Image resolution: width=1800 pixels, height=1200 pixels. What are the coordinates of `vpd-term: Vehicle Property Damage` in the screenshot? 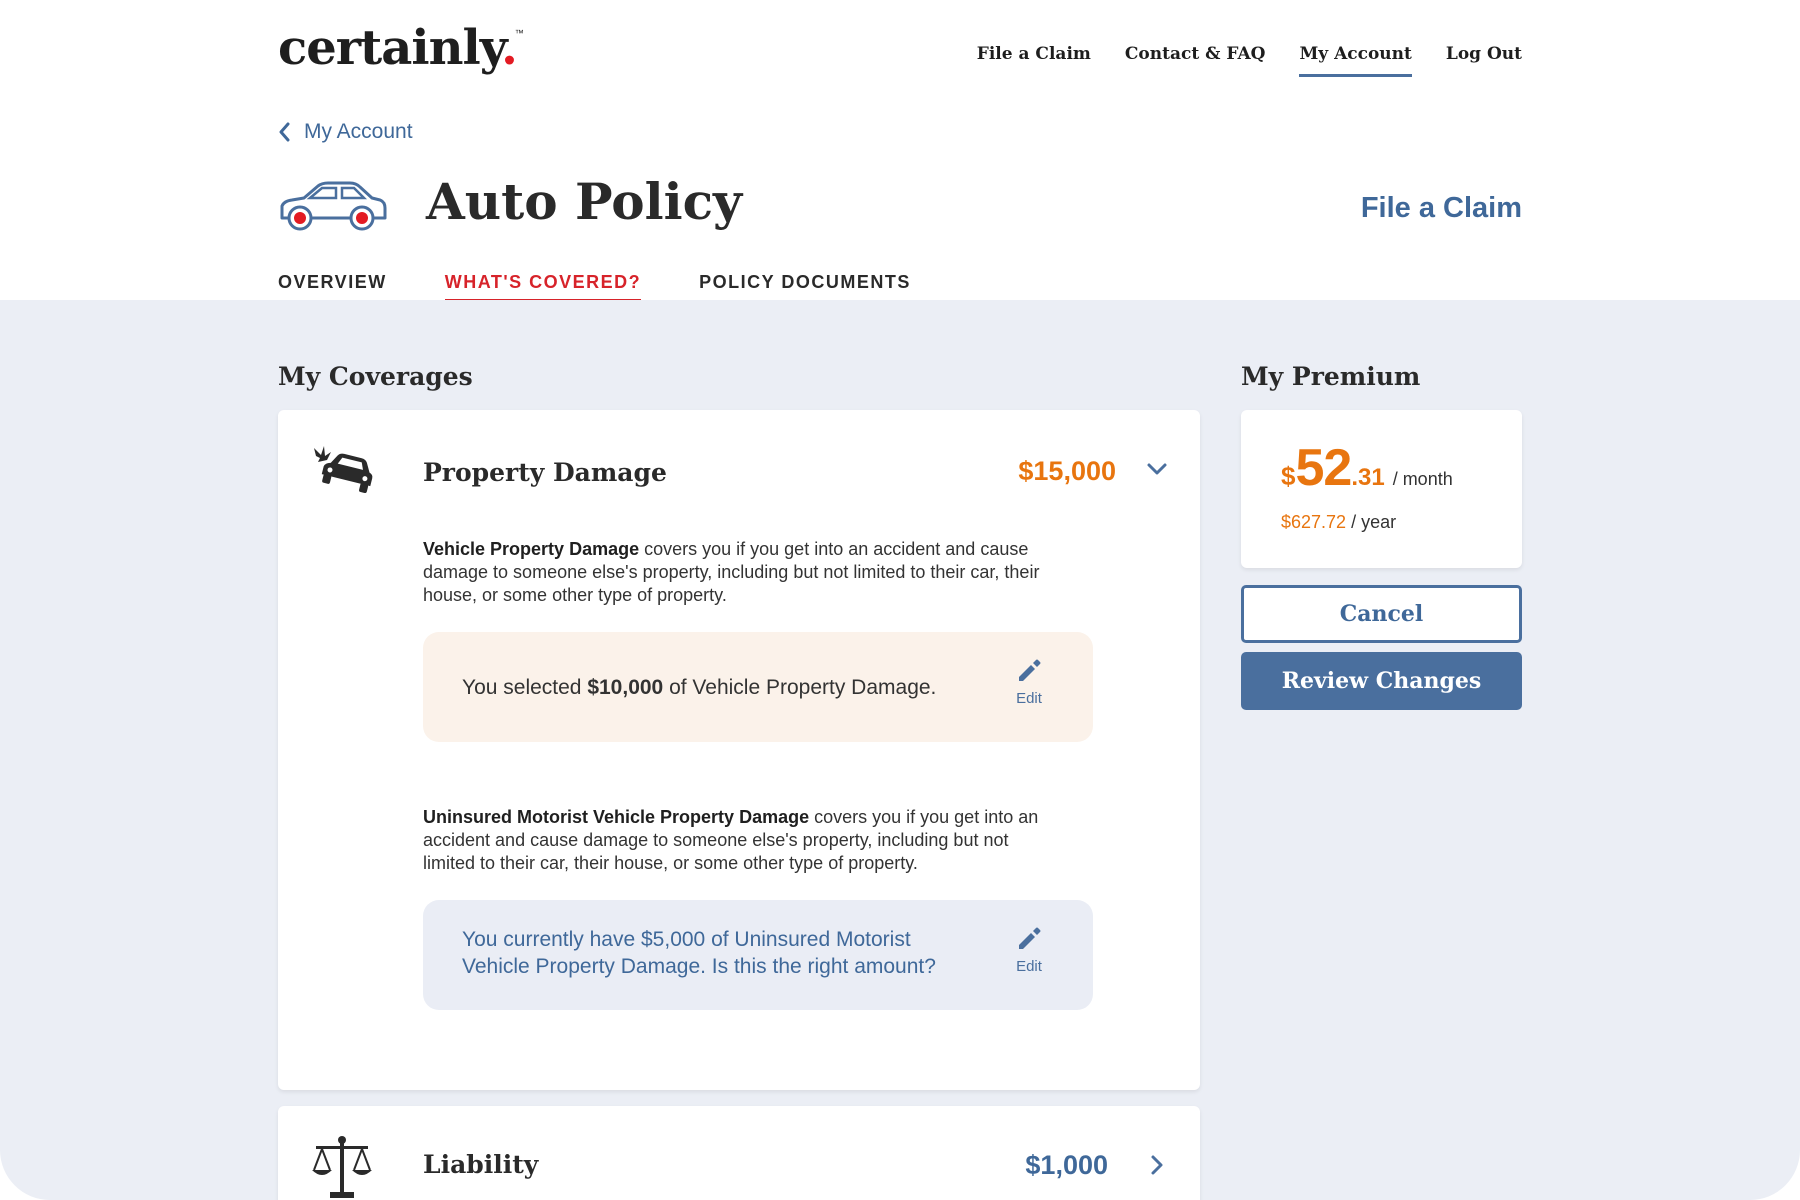 It's located at (531, 549).